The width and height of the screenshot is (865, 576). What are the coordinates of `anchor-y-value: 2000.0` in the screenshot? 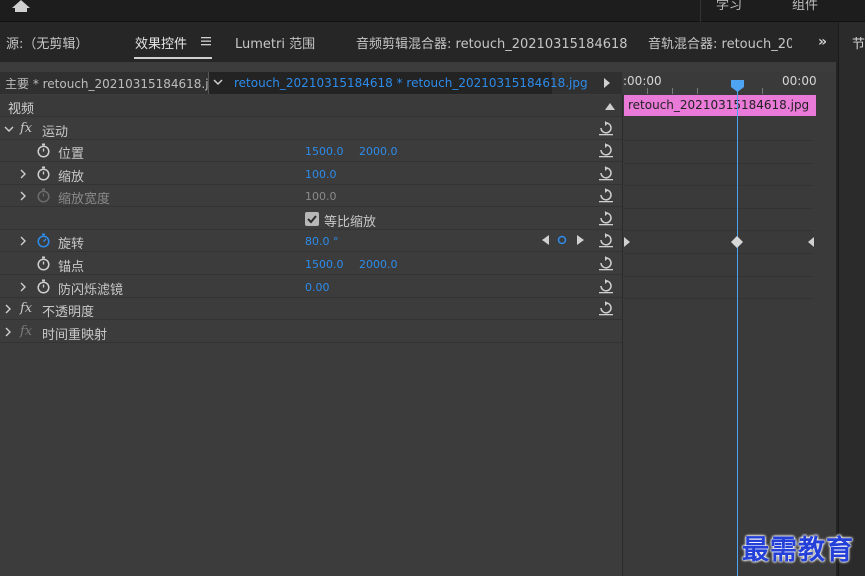 It's located at (378, 264).